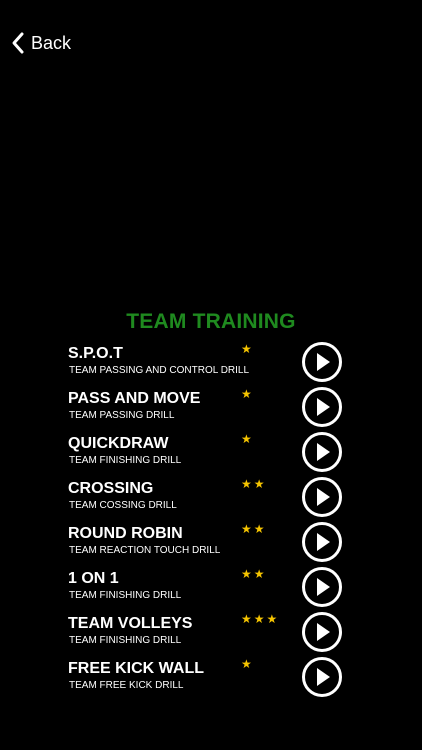 The width and height of the screenshot is (422, 750). I want to click on page-title: TEAM TRAINING, so click(211, 321).